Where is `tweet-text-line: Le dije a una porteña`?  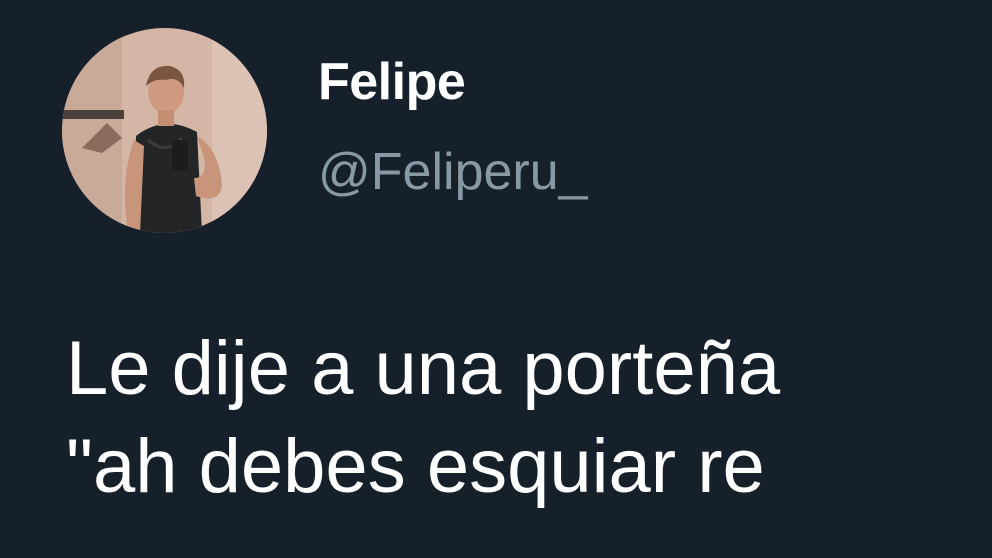 tweet-text-line: Le dije a una porteña is located at coordinates (423, 368).